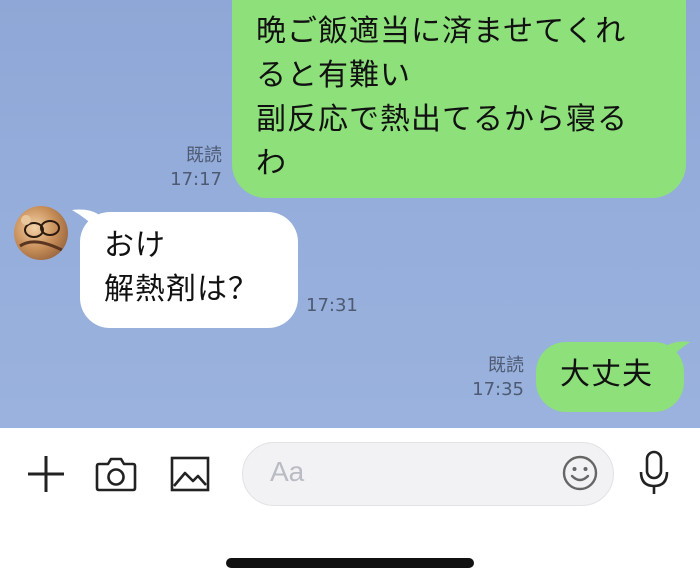 Image resolution: width=700 pixels, height=580 pixels. What do you see at coordinates (135, 245) in the screenshot?
I see `message-line: おけ` at bounding box center [135, 245].